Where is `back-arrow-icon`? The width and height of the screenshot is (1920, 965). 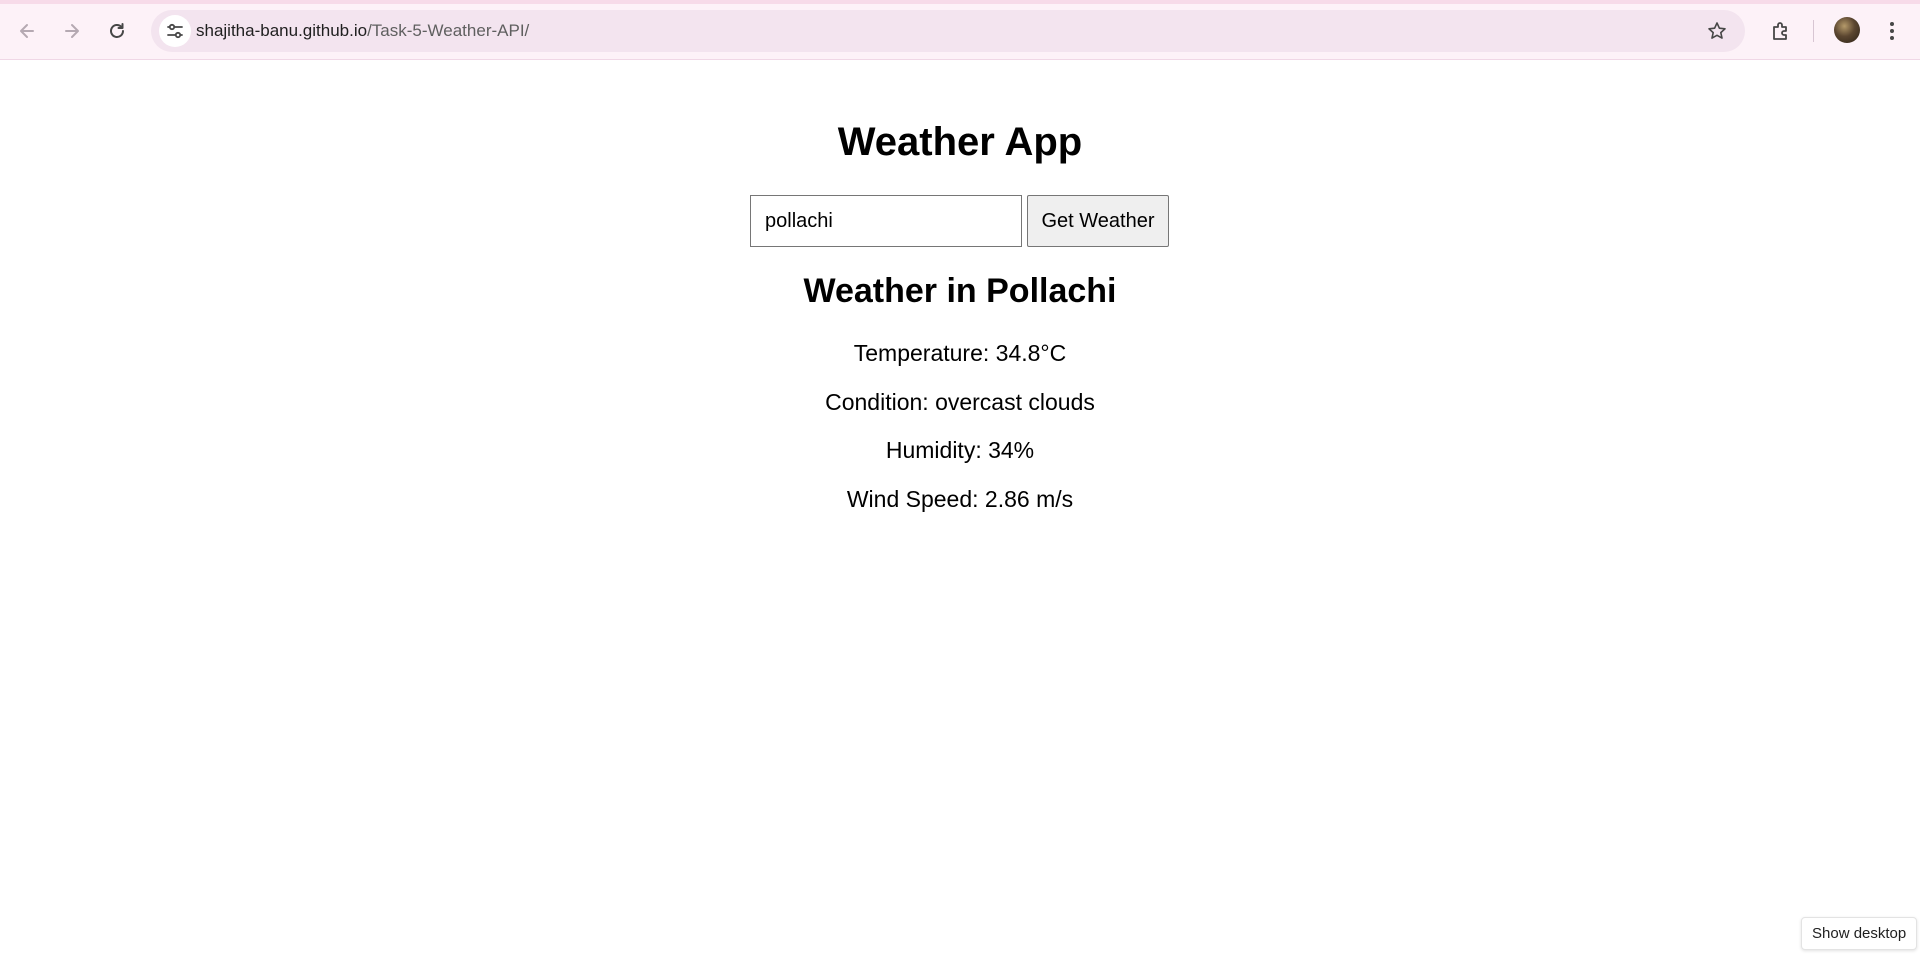 back-arrow-icon is located at coordinates (27, 31).